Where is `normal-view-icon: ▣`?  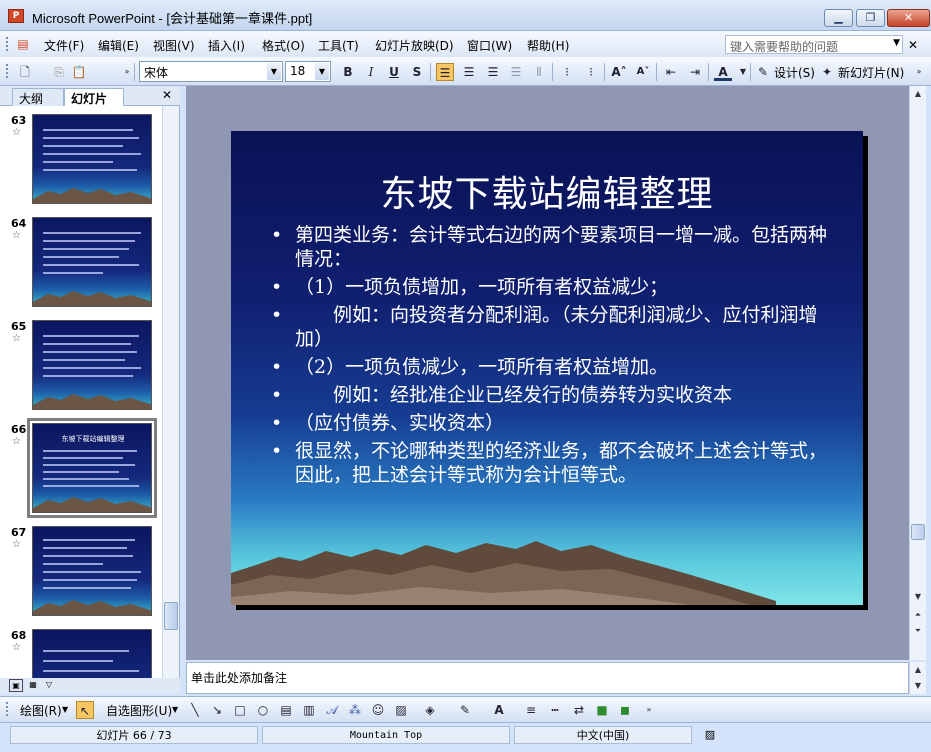 normal-view-icon: ▣ is located at coordinates (16, 685).